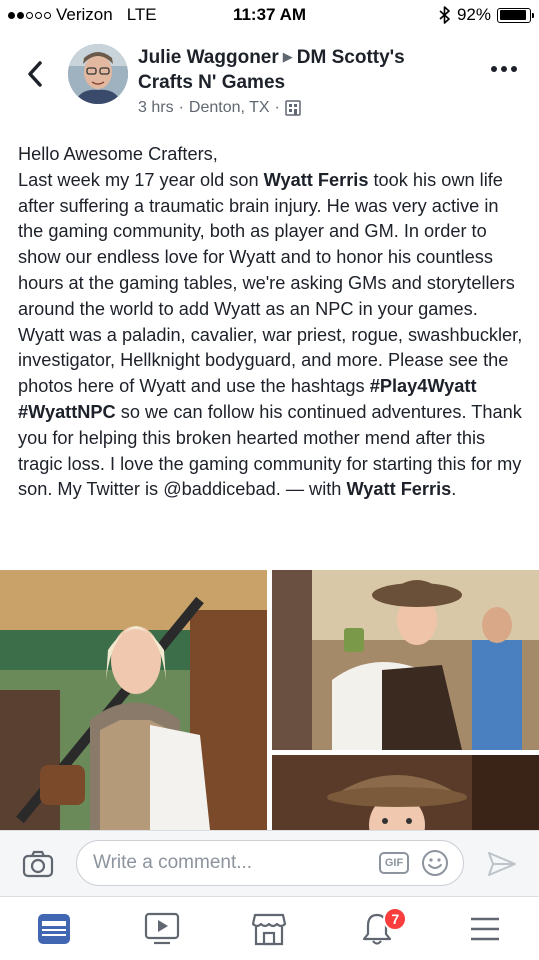 The width and height of the screenshot is (539, 960). I want to click on emoji-icon, so click(435, 863).